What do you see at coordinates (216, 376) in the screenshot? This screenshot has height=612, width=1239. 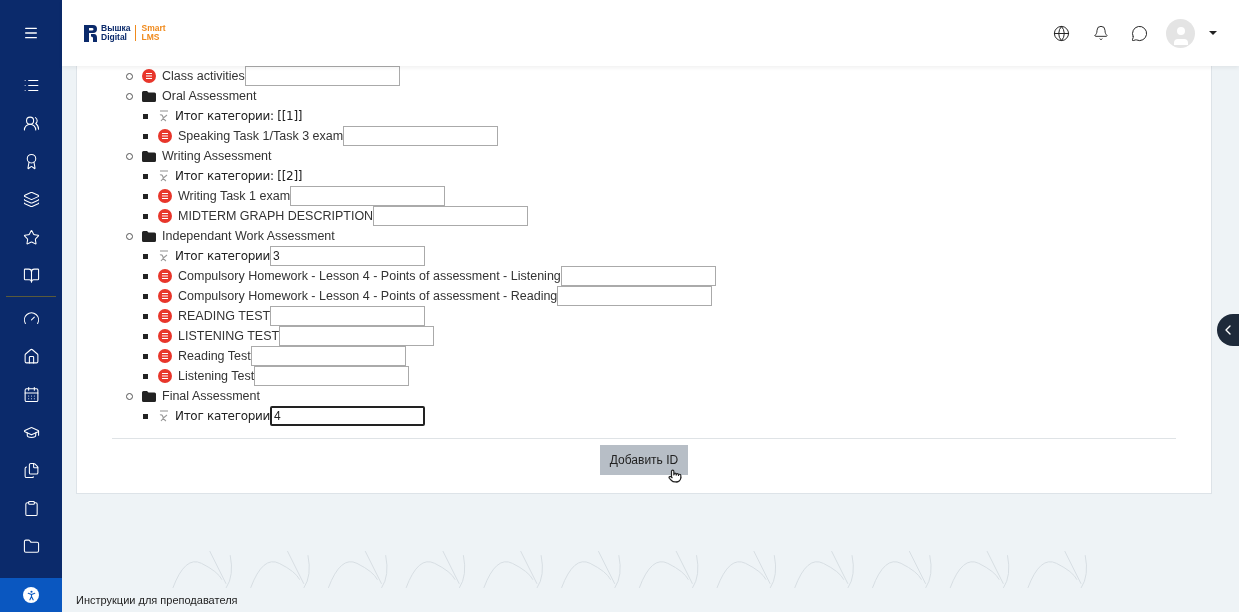 I see `activity-name: Listening Test` at bounding box center [216, 376].